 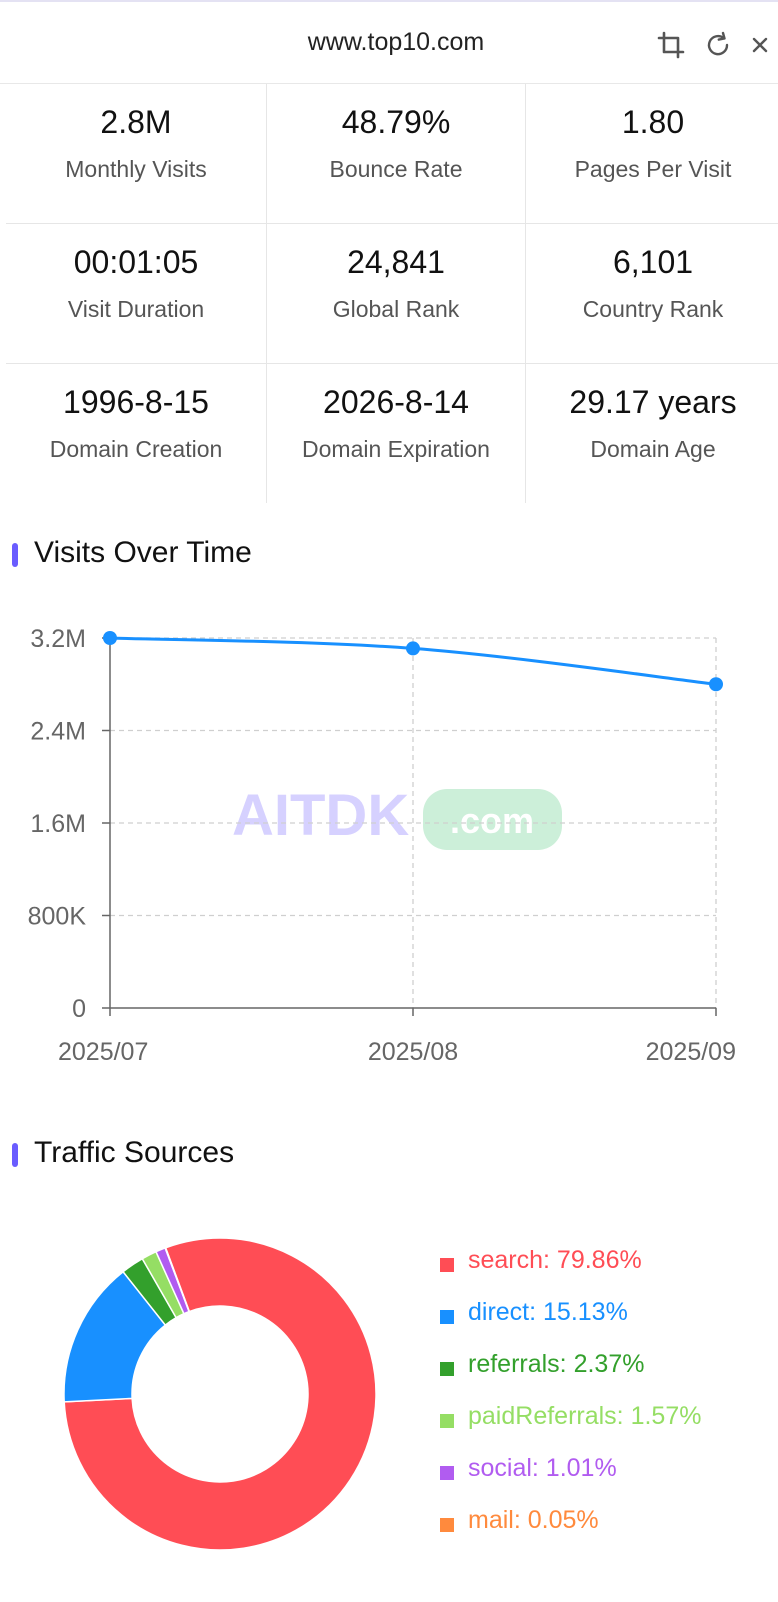 What do you see at coordinates (58, 639) in the screenshot?
I see `y-tick-label: 3.2M` at bounding box center [58, 639].